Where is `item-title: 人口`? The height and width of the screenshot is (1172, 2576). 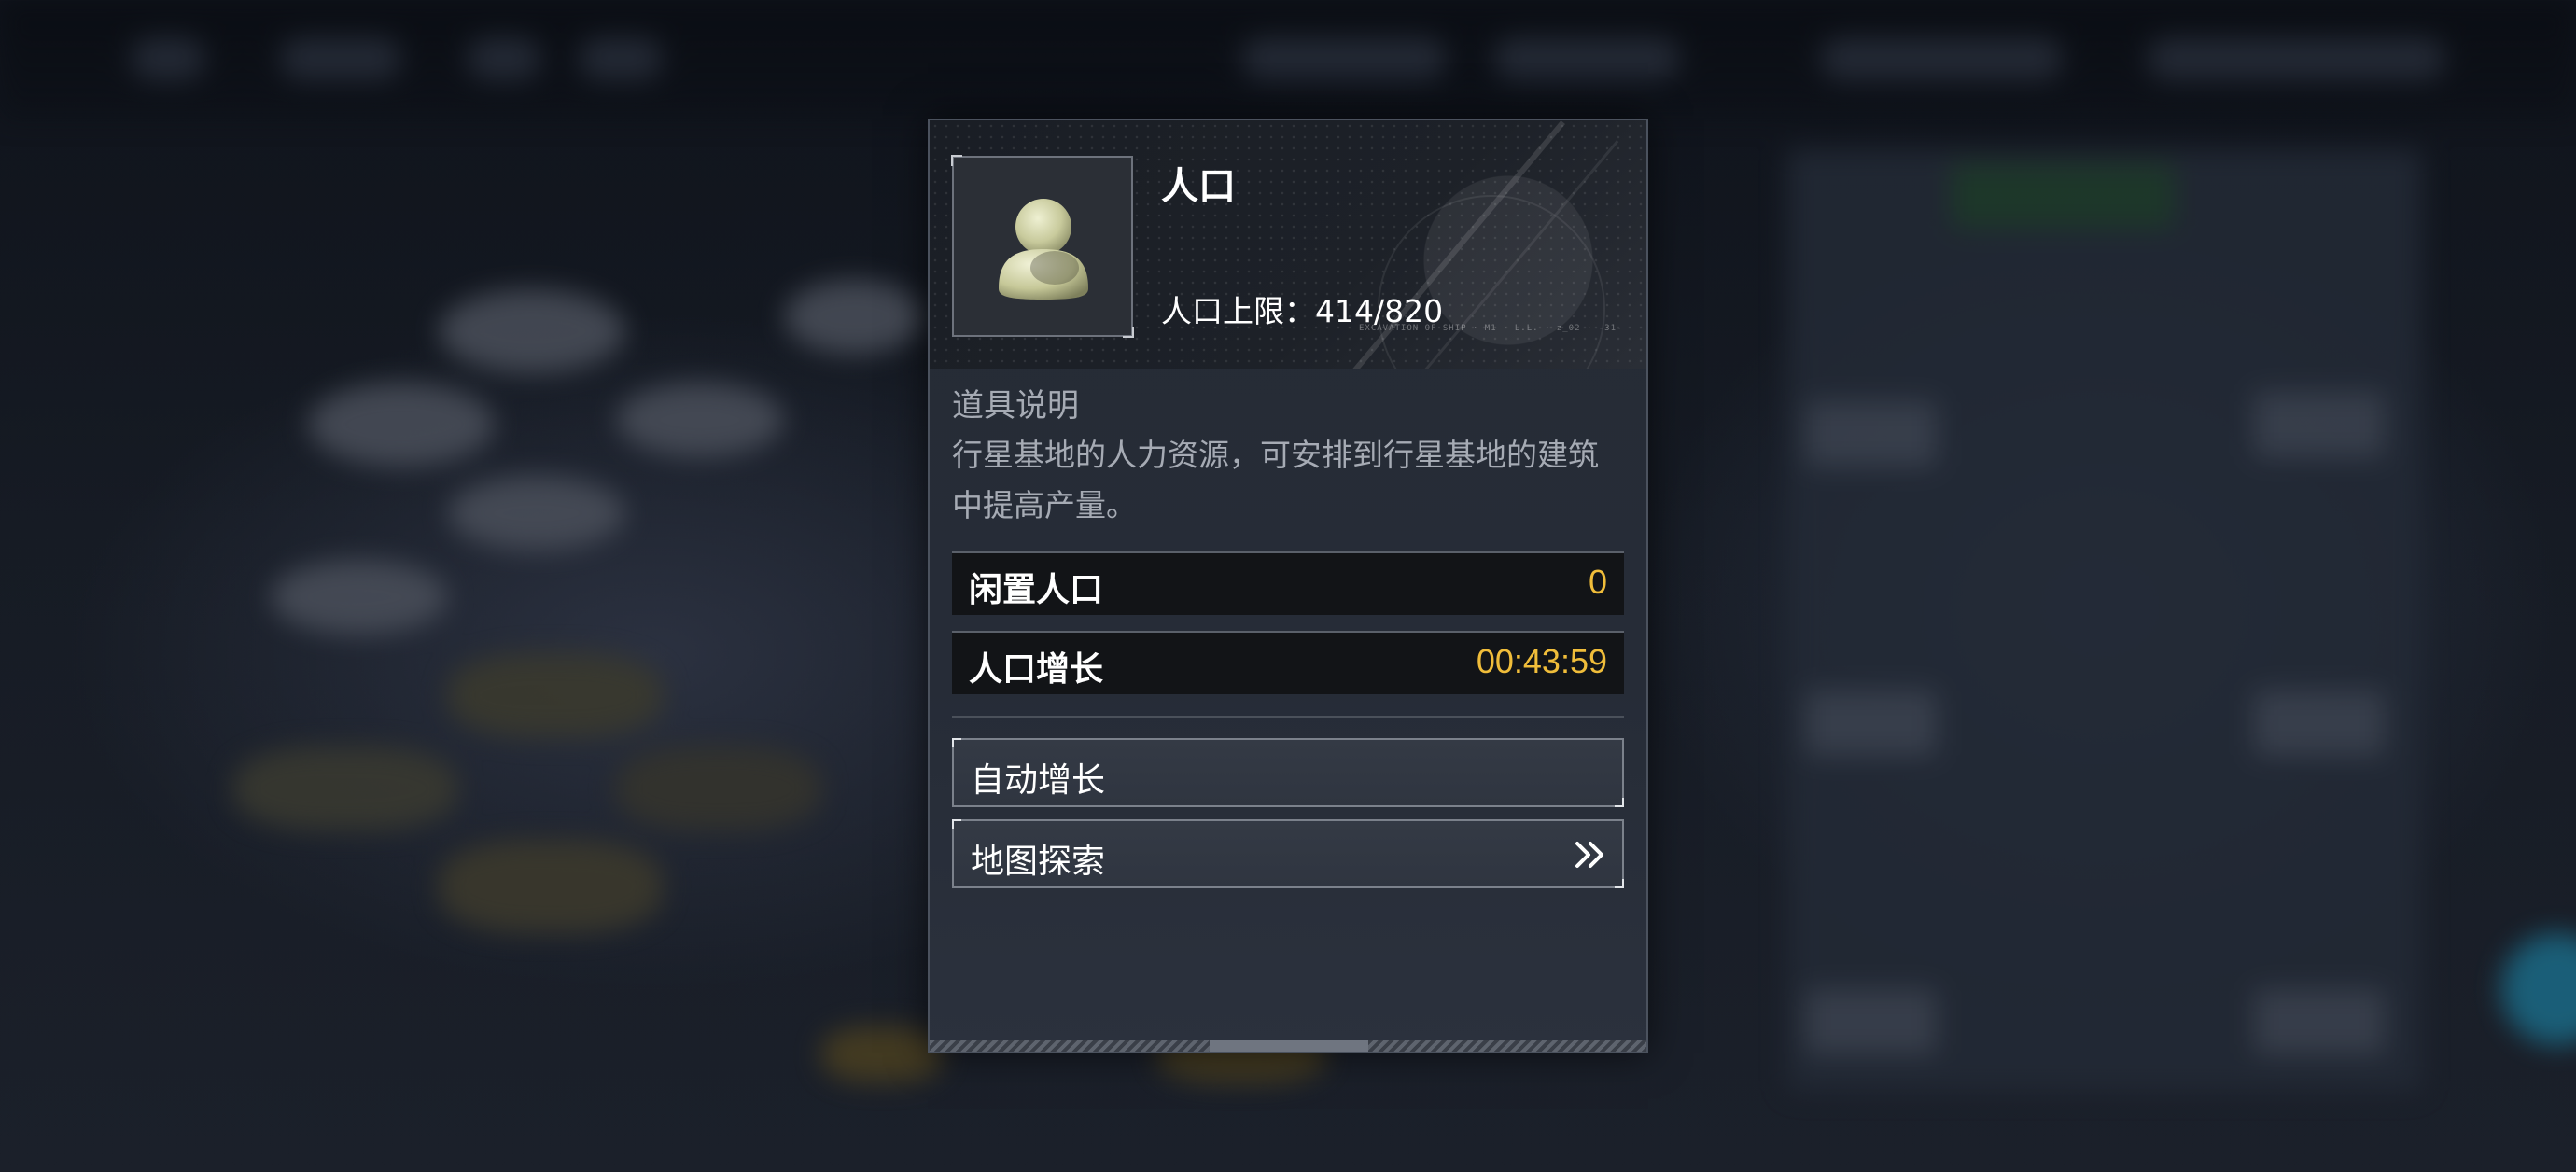 item-title: 人口 is located at coordinates (1198, 186).